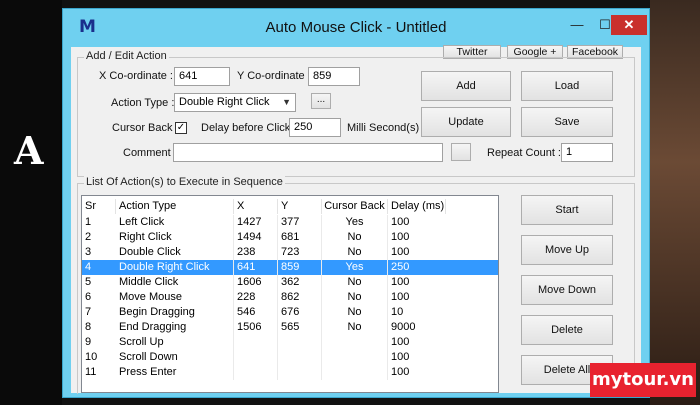 This screenshot has height=405, width=700. Describe the element at coordinates (175, 252) in the screenshot. I see `table-cell: Double Click` at that location.